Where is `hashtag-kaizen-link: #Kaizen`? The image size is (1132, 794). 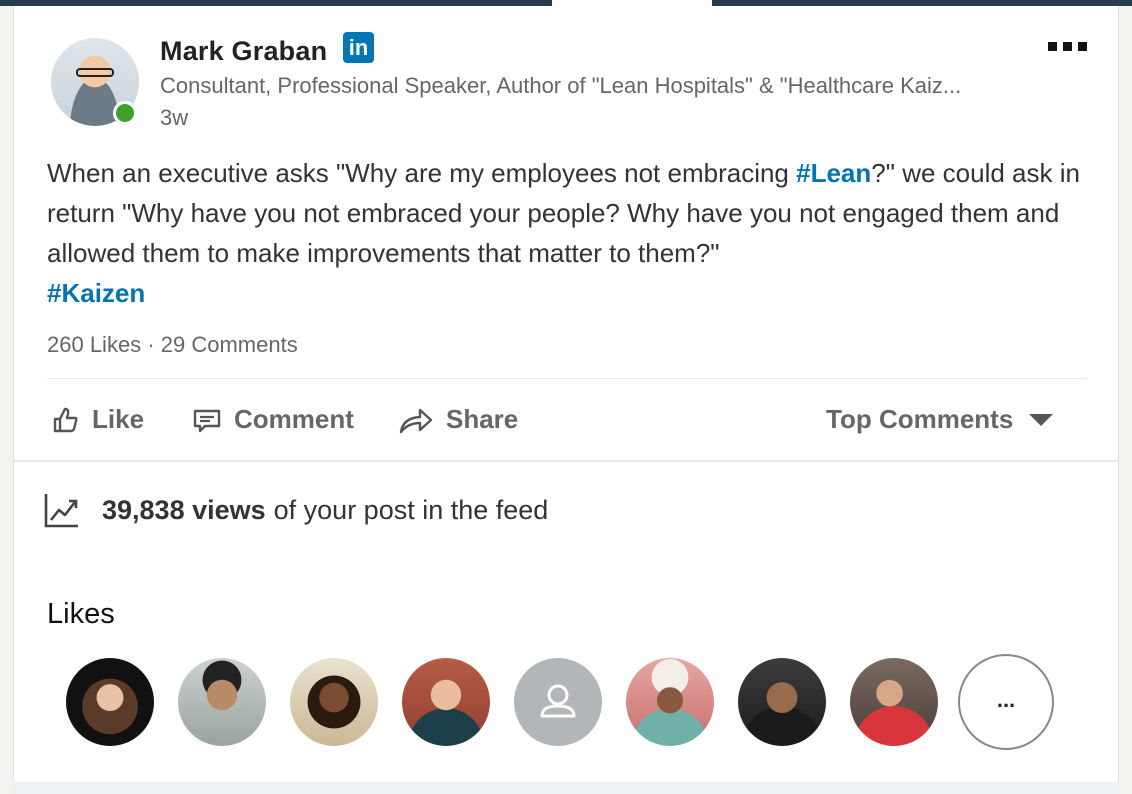
hashtag-kaizen-link: #Kaizen is located at coordinates (96, 293).